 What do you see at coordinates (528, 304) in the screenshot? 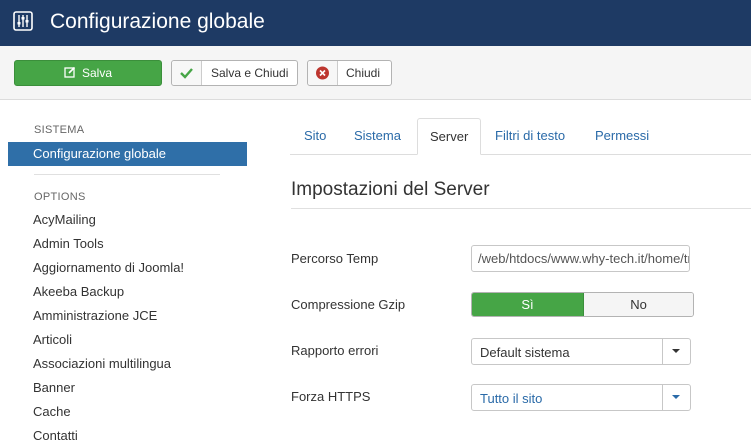
I see `gzip-yes-option: Sì` at bounding box center [528, 304].